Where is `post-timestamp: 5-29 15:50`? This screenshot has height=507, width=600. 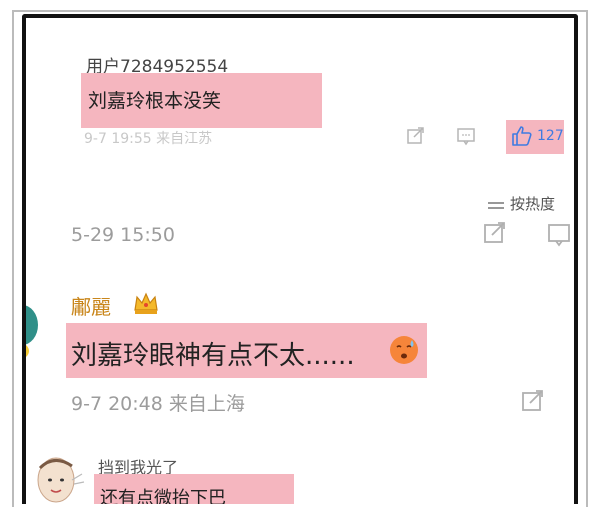
post-timestamp: 5-29 15:50 is located at coordinates (123, 235).